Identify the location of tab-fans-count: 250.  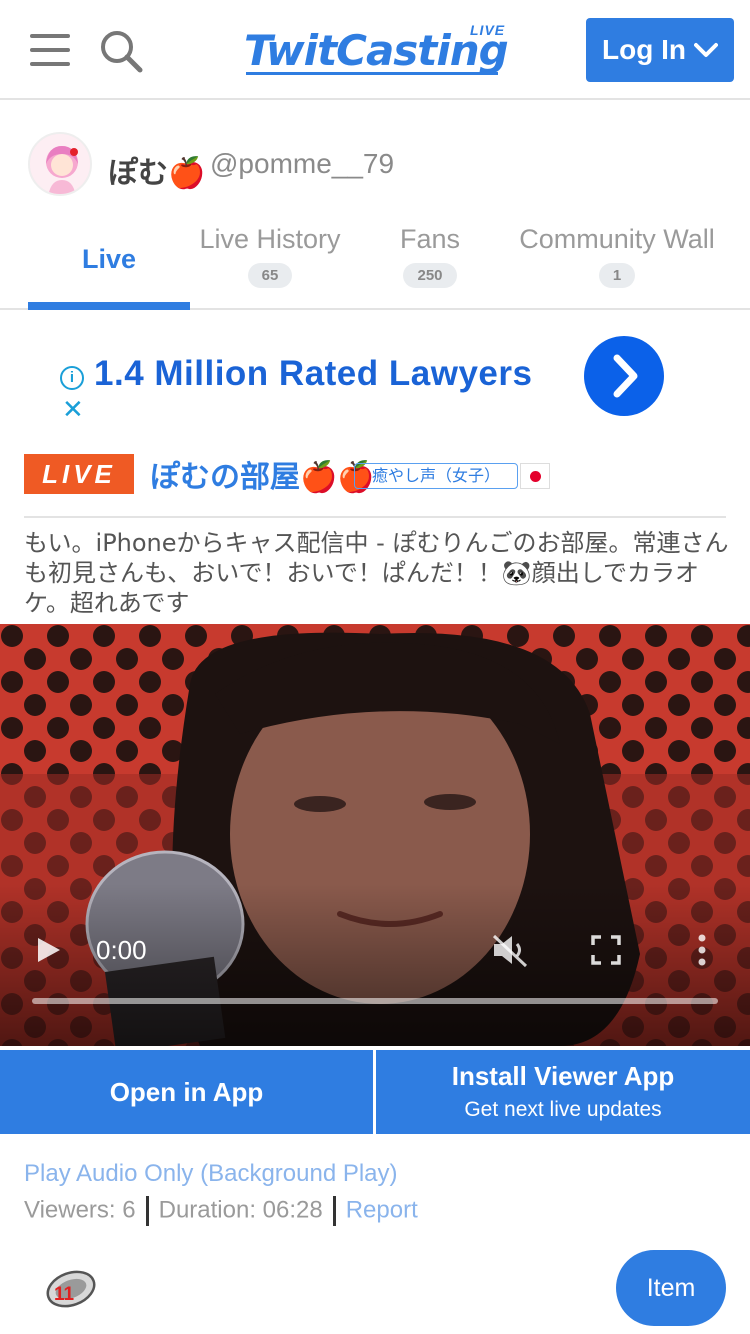
(430, 275).